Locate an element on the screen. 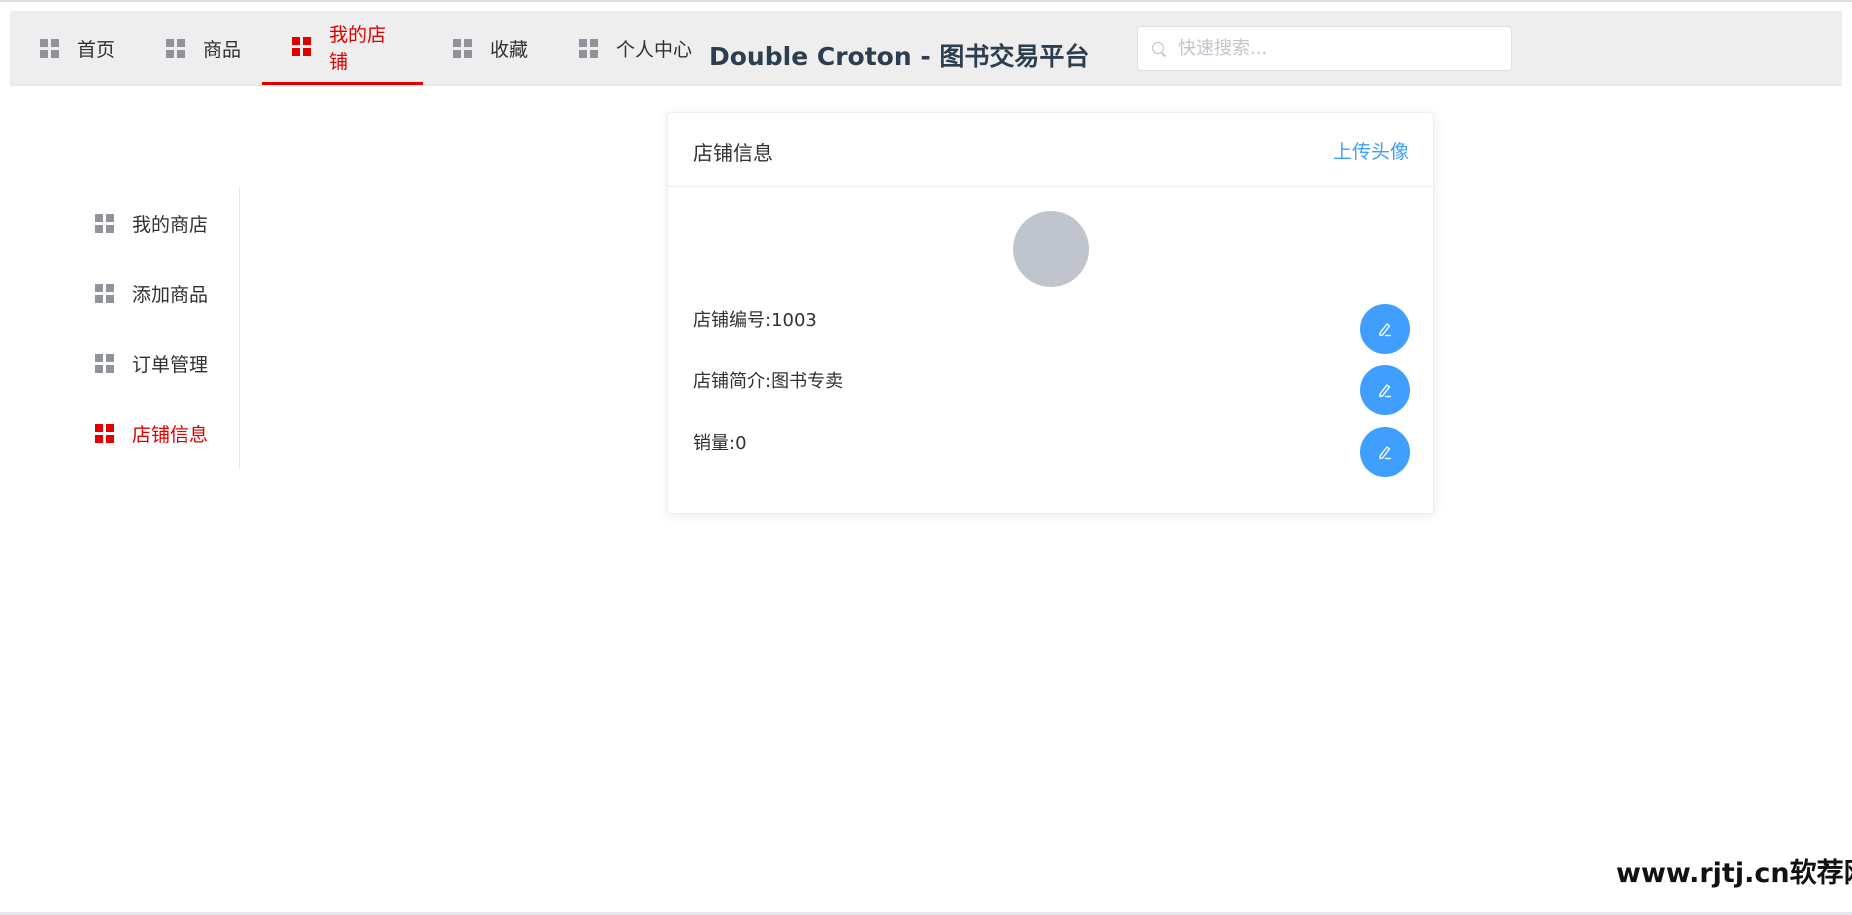  side-item-label: 订单管理 is located at coordinates (170, 364).